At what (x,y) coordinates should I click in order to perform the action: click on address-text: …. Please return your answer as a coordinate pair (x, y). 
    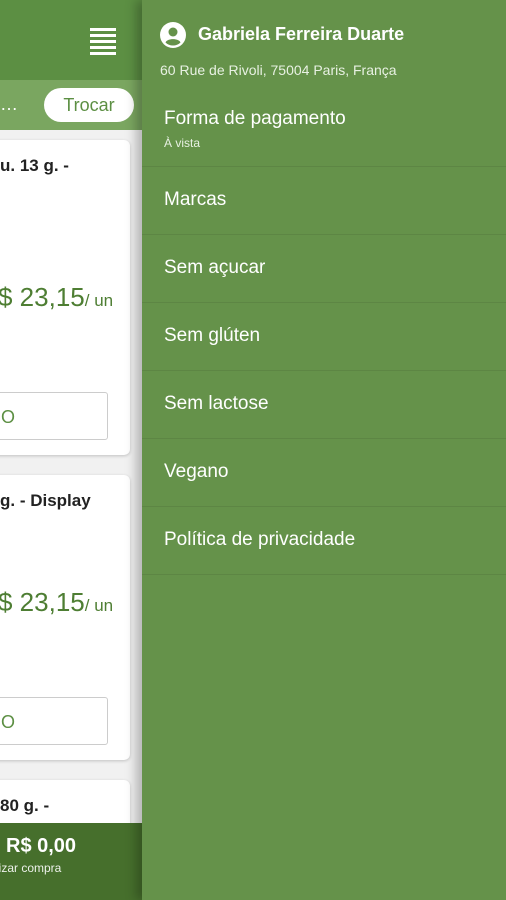
    Looking at the image, I should click on (9, 104).